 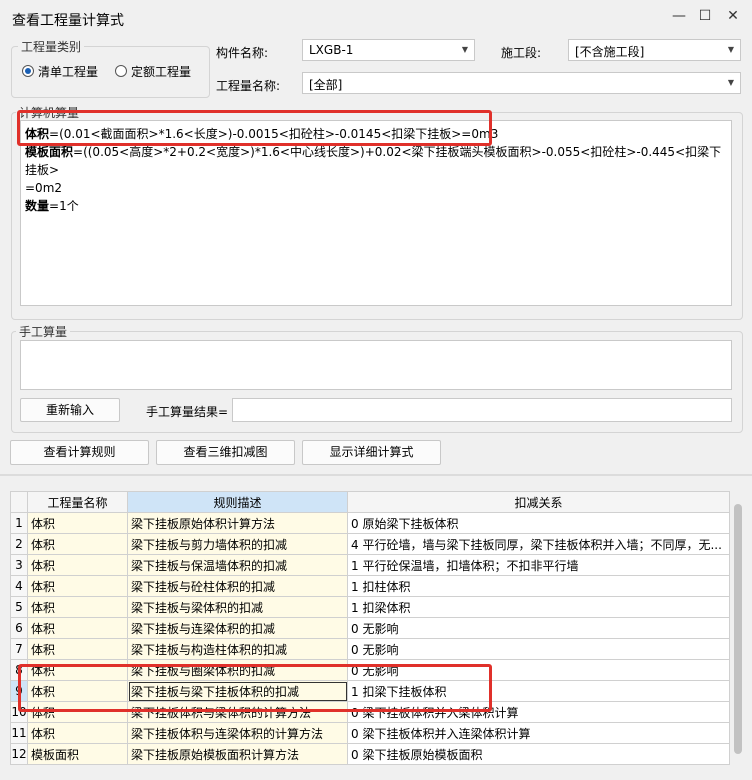 I want to click on table-row: 12 模板面积 梁下挂板原始模板面积计算方法 0 梁下挂板原始模板面积, so click(x=370, y=754).